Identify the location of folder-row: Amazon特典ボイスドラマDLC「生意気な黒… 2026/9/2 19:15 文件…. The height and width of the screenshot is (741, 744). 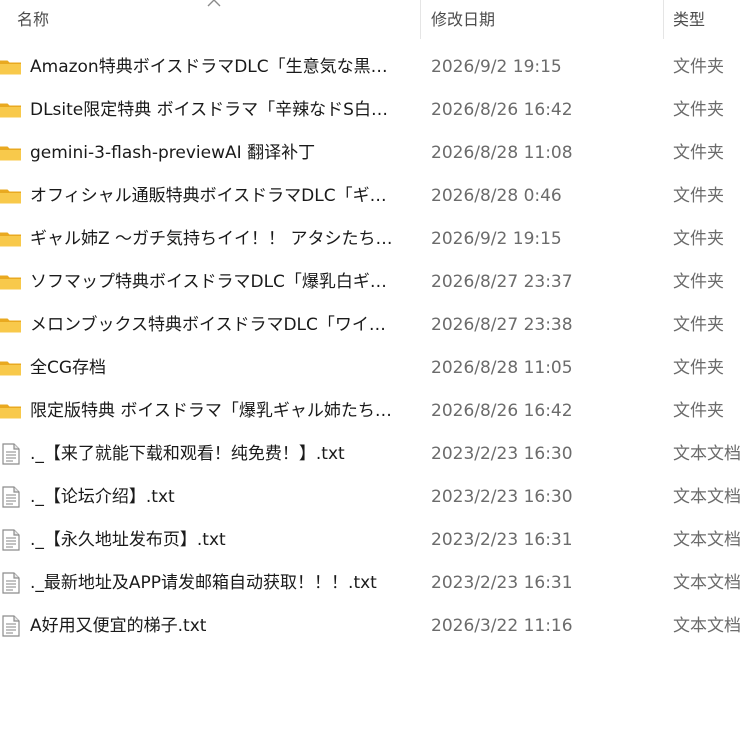
(372, 67).